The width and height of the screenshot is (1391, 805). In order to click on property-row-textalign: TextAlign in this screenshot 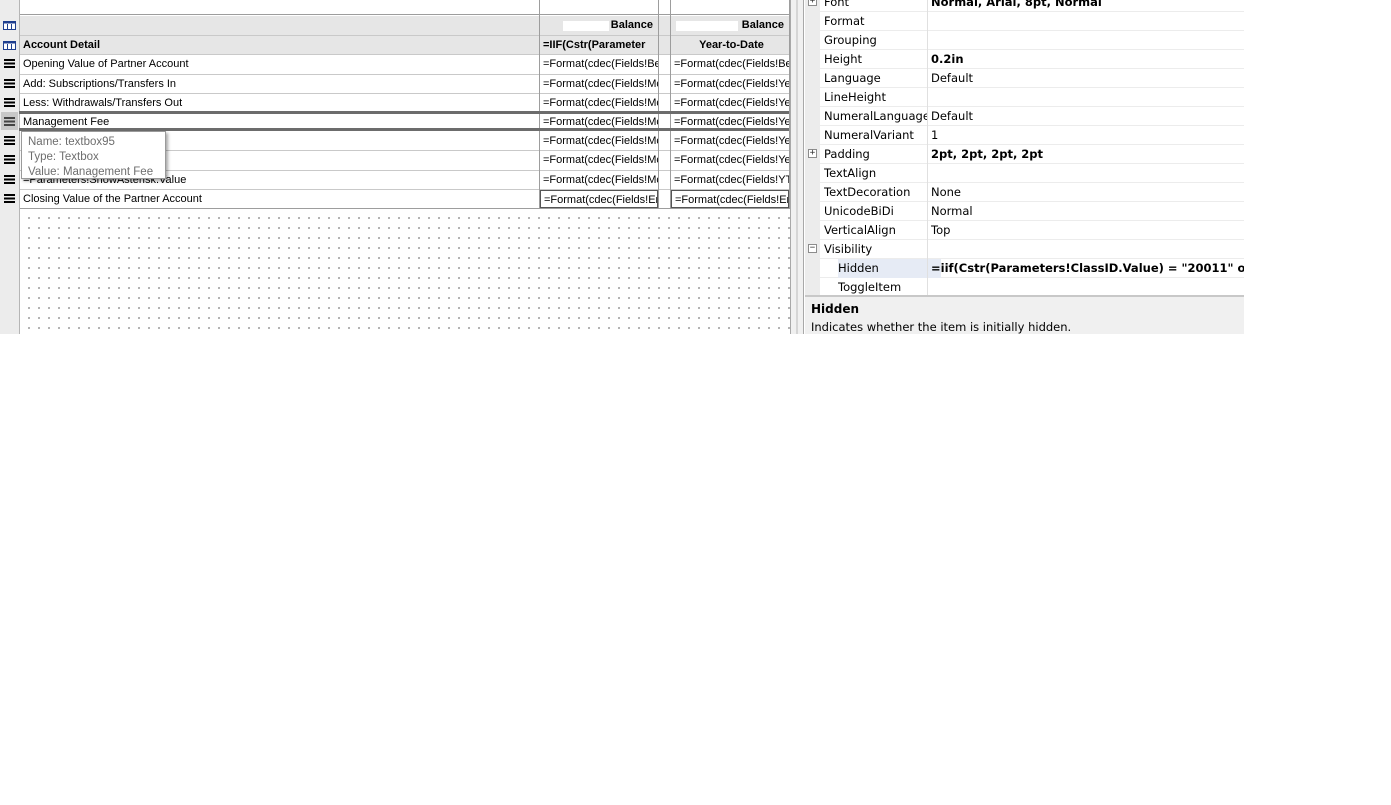, I will do `click(1024, 173)`.